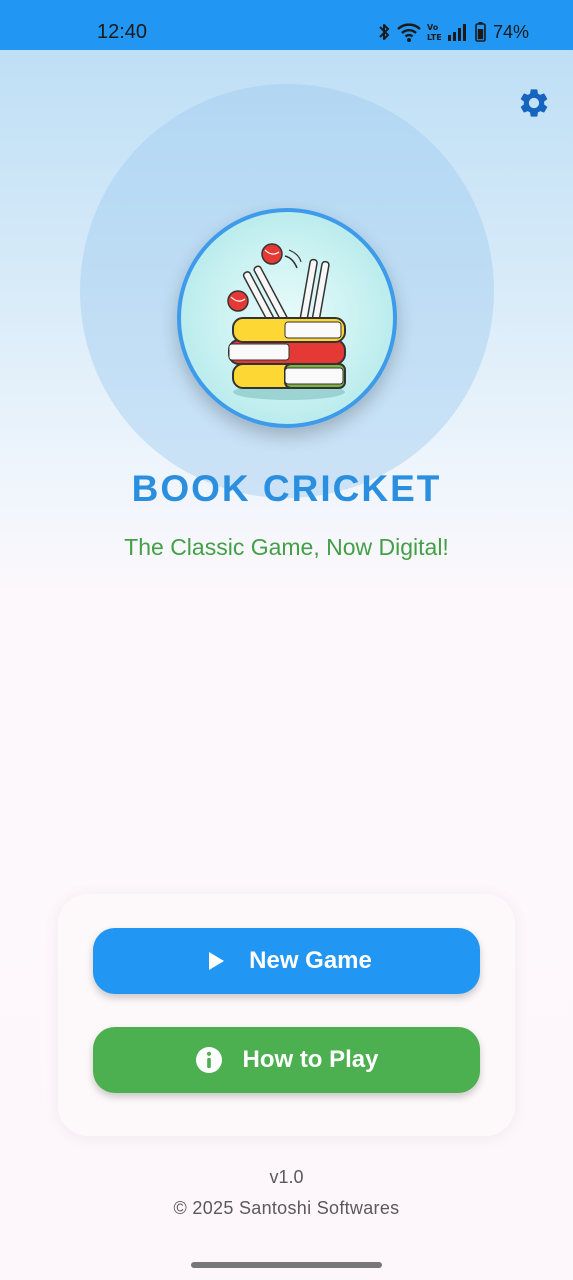 The width and height of the screenshot is (573, 1280). I want to click on bluetooth-icon, so click(384, 32).